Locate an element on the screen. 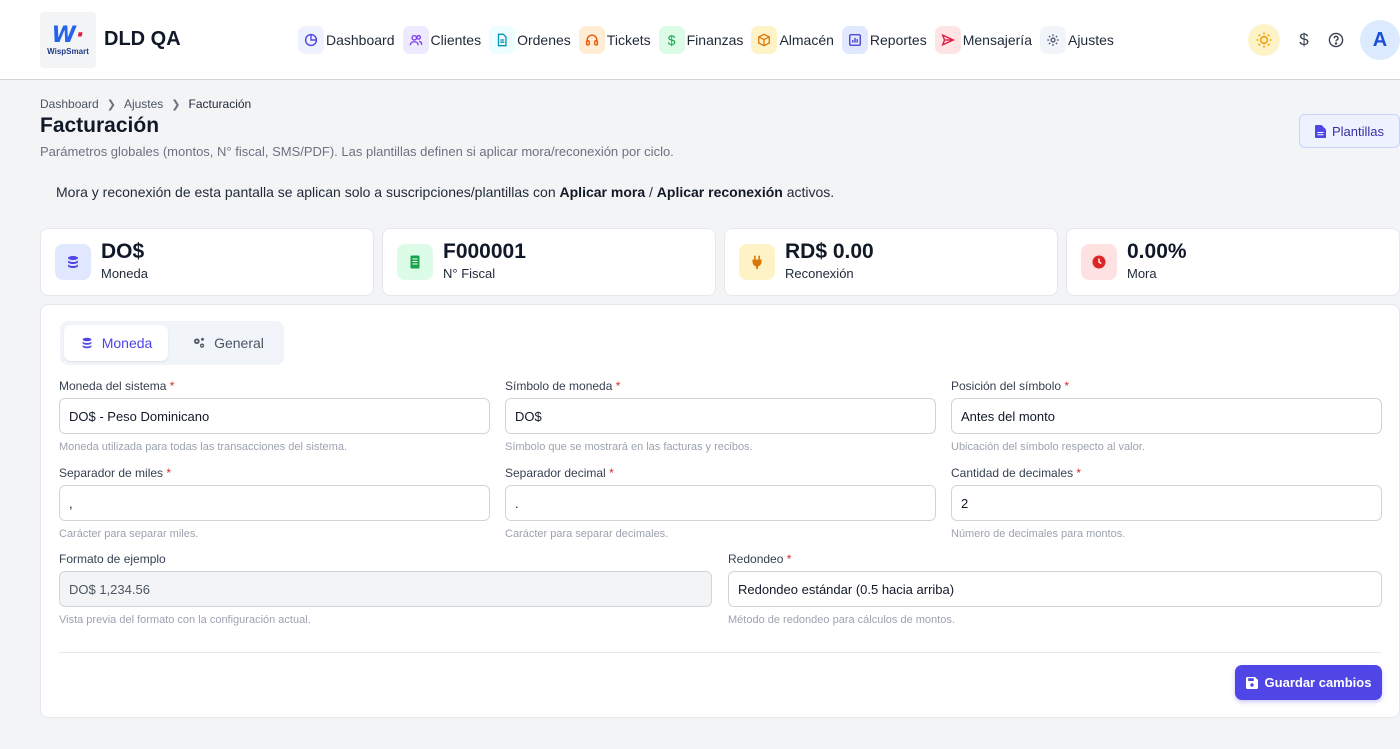 The image size is (1400, 749). decimals-label: Cantidad de decimales * is located at coordinates (1016, 473).